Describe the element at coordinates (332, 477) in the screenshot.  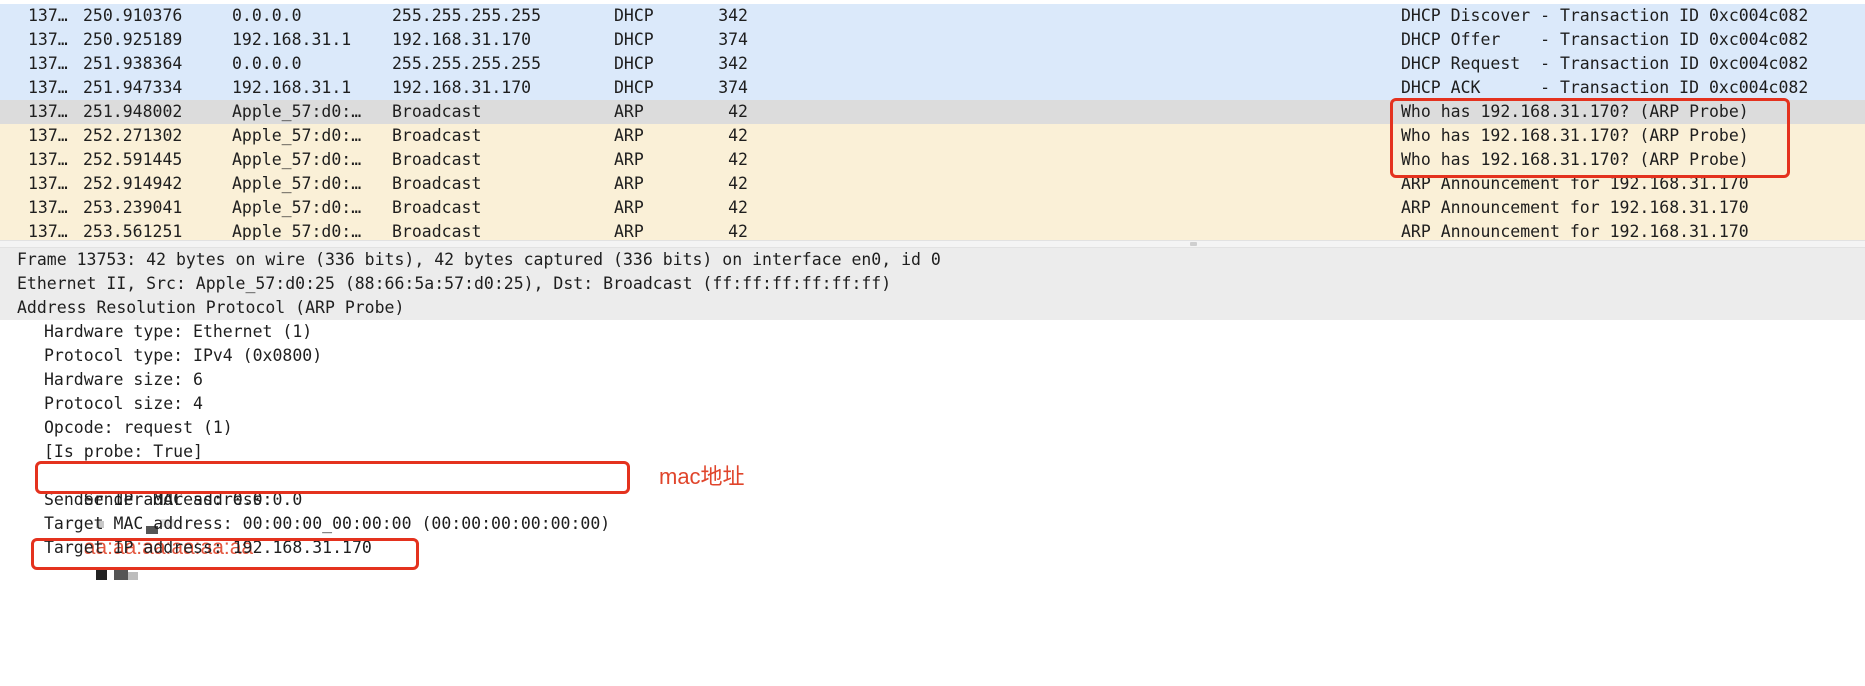
I see `annotation-box-sender-mac` at that location.